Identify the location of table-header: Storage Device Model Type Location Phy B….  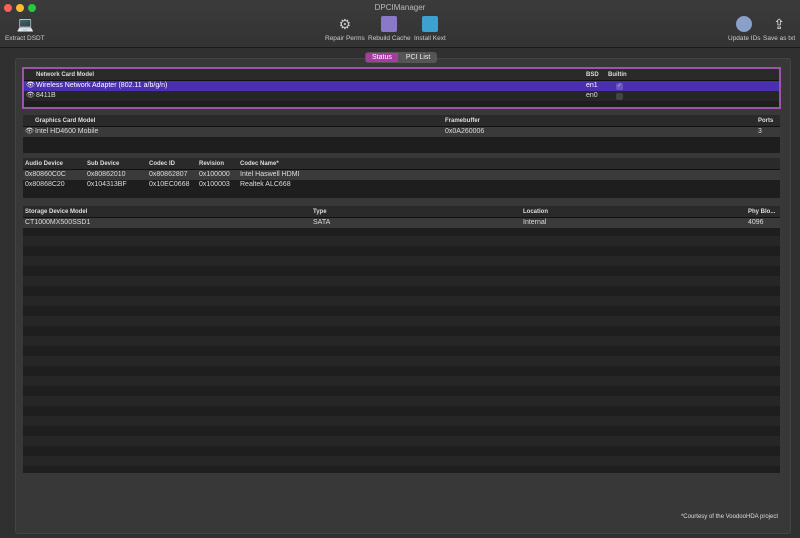
(401, 212).